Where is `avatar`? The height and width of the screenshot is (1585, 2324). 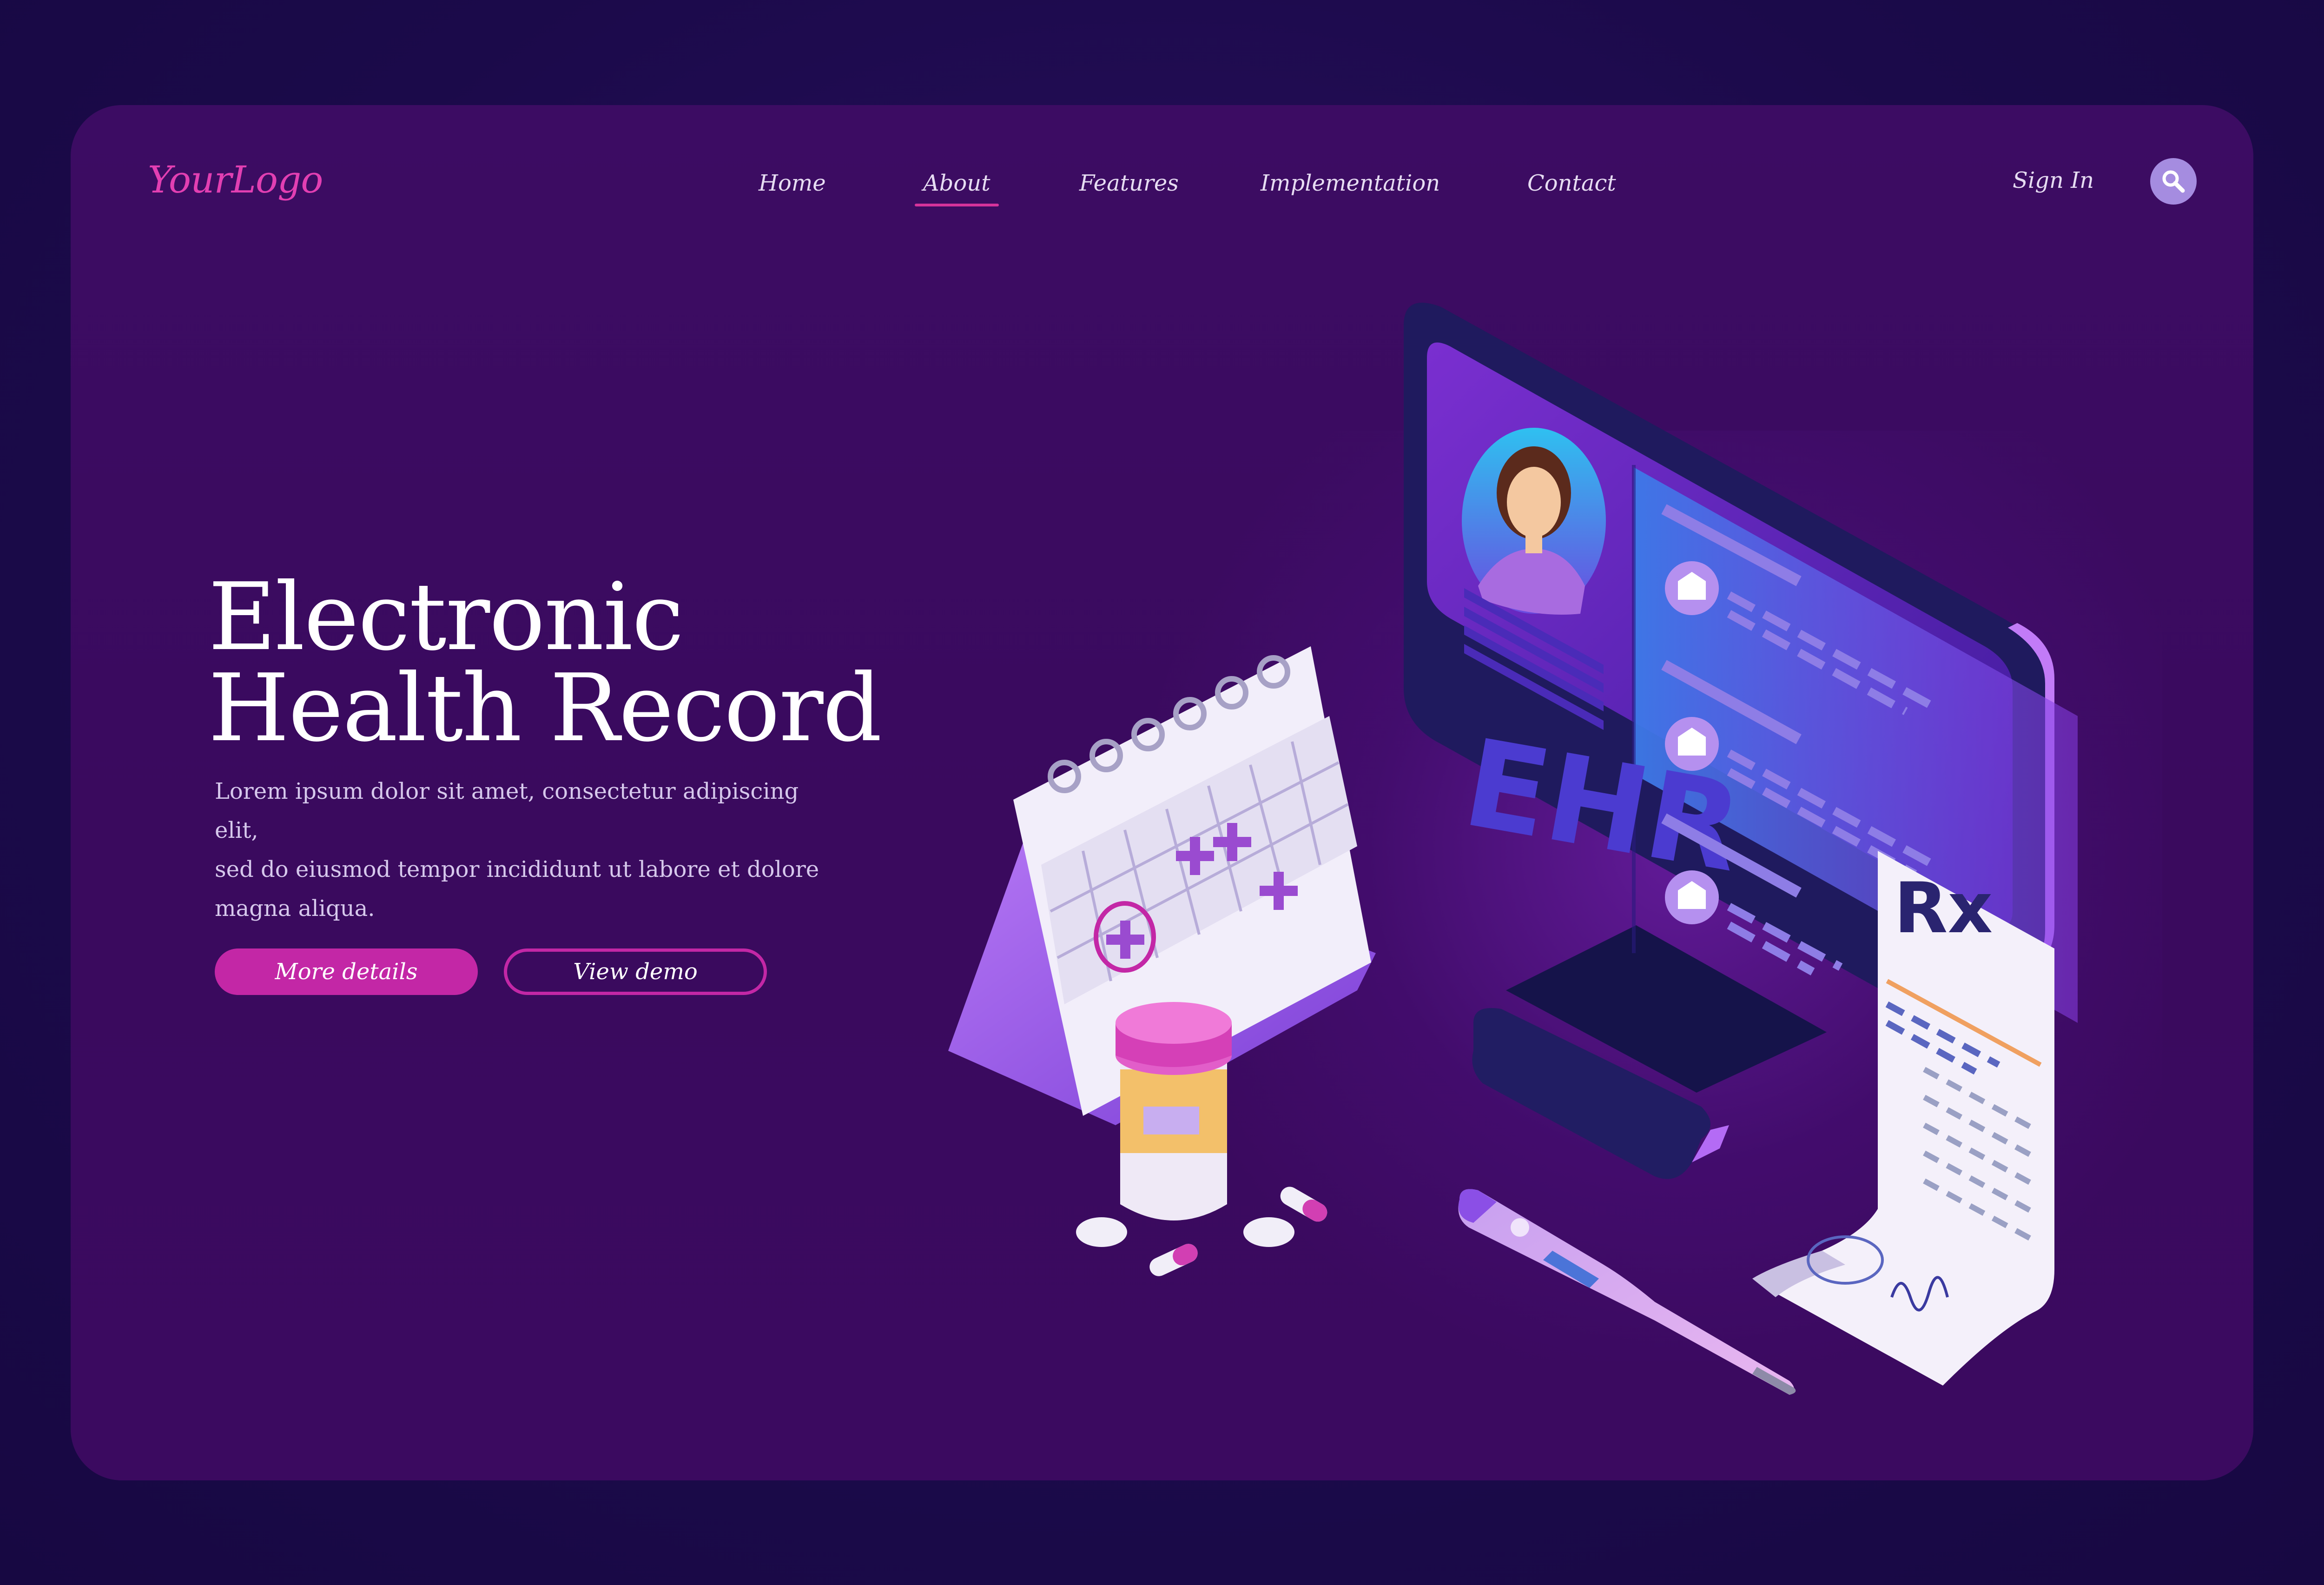
avatar is located at coordinates (1534, 521).